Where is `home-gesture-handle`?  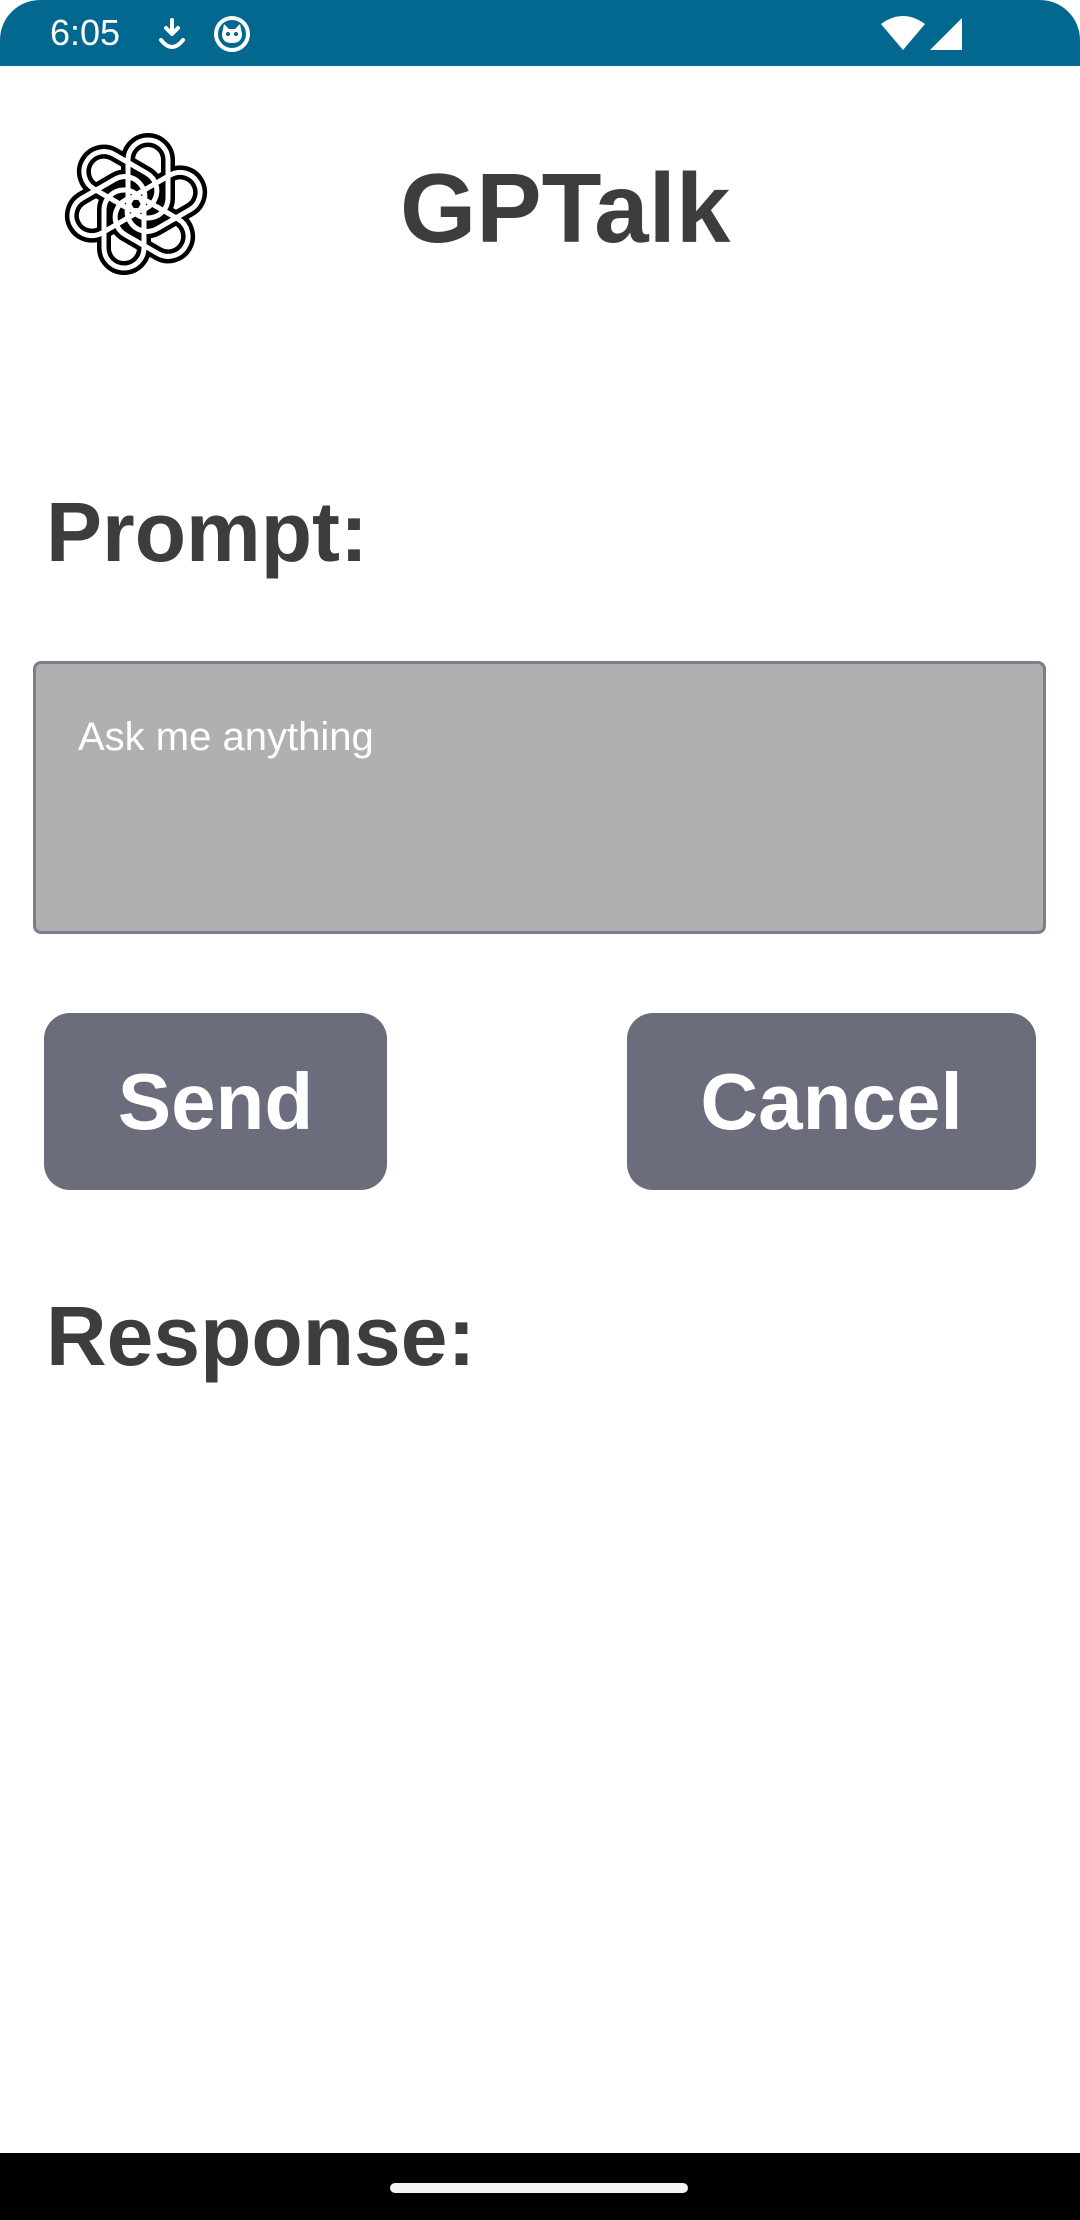
home-gesture-handle is located at coordinates (539, 2188).